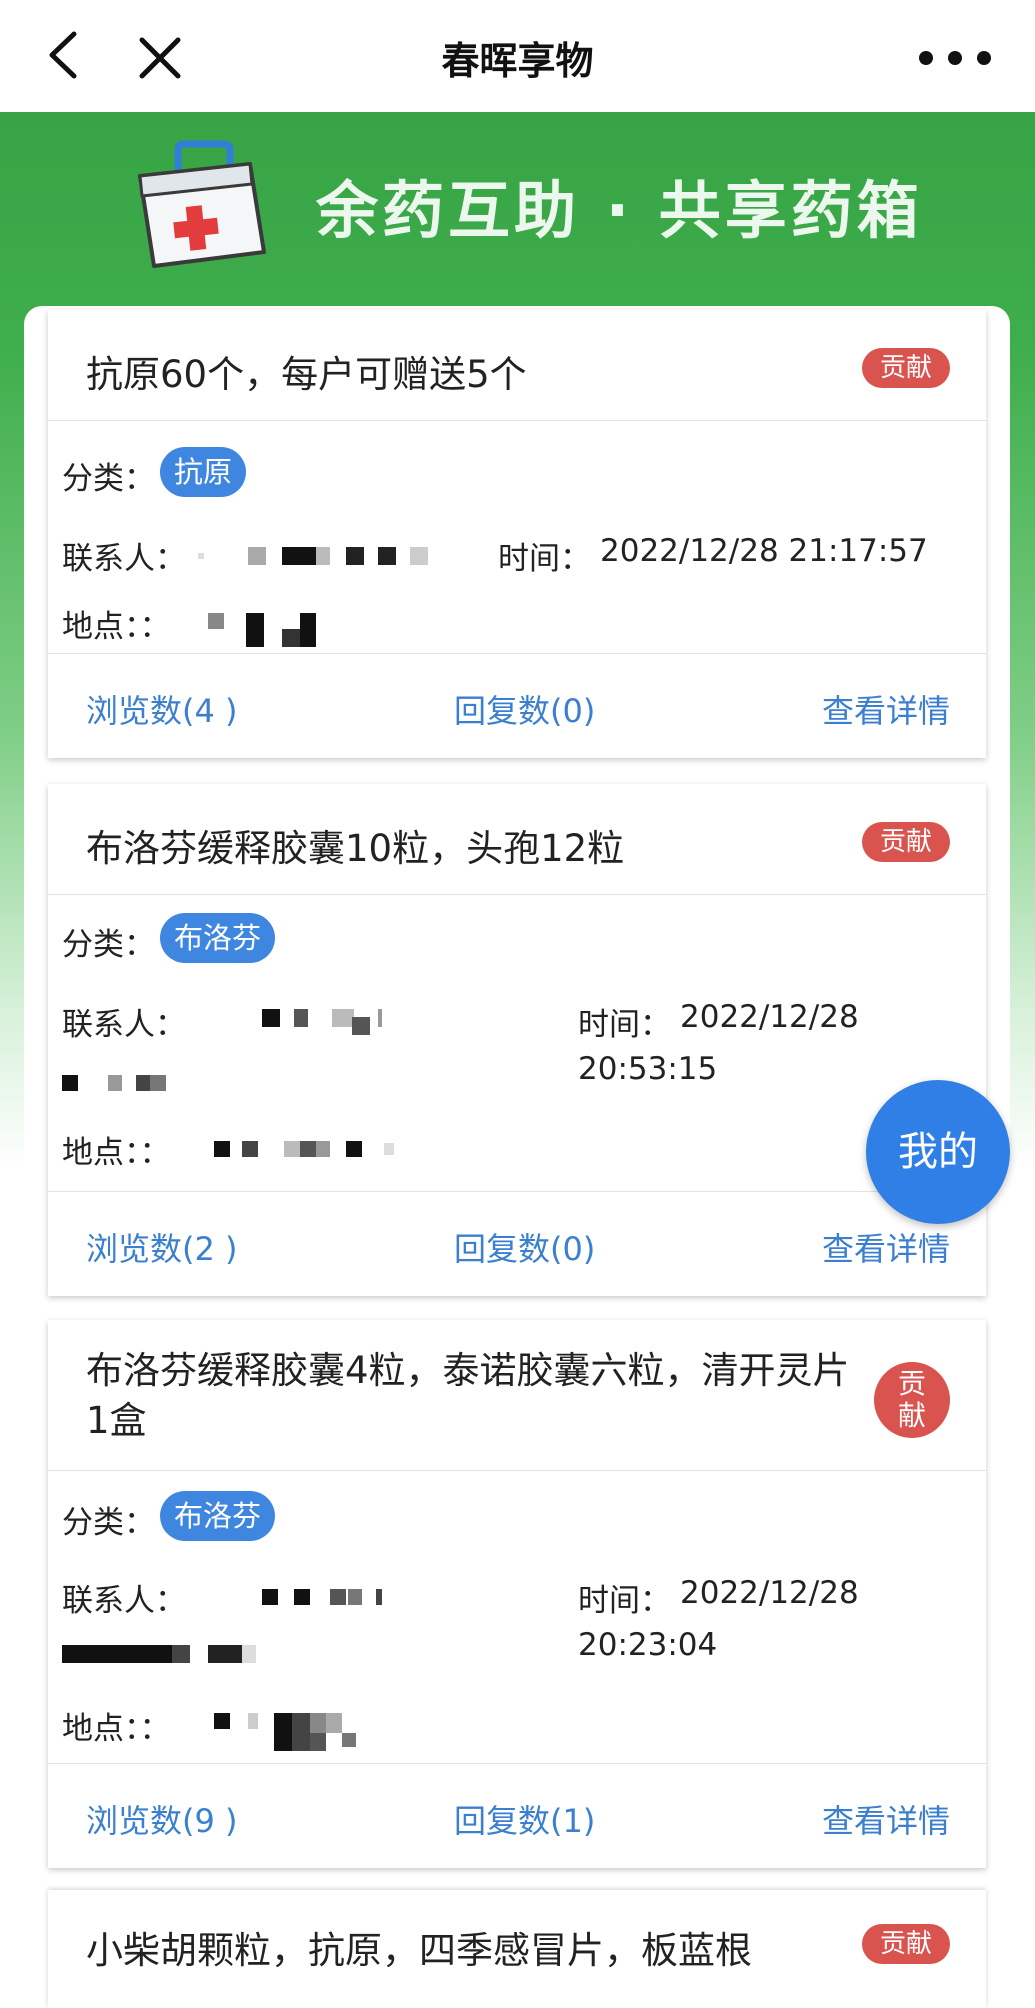  I want to click on post-card: 小柴胡颗粒，抗原，四季感冒片，板蓝根 贡献, so click(517, 1949).